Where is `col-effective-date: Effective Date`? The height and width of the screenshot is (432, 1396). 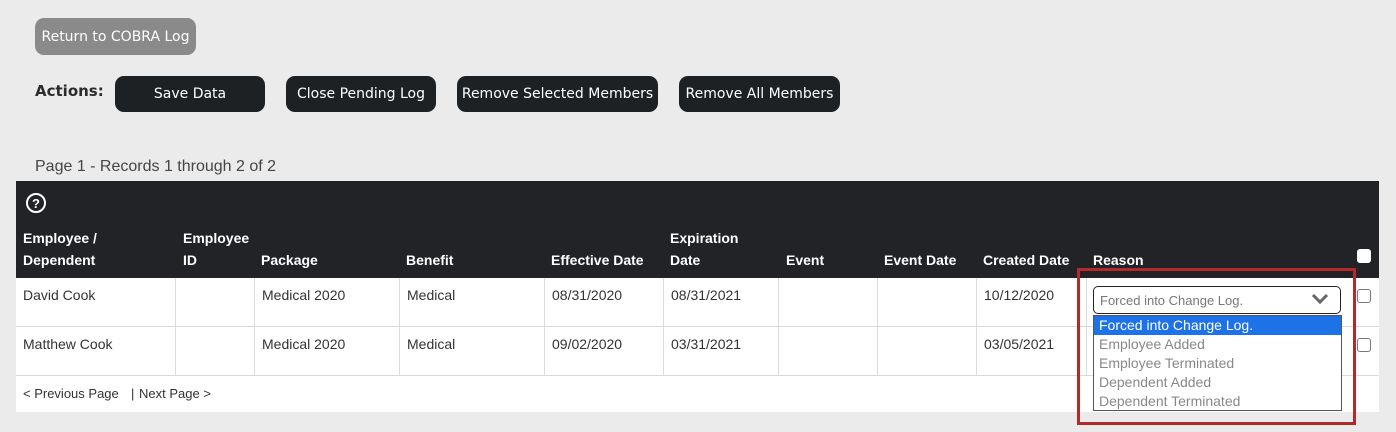
col-effective-date: Effective Date is located at coordinates (597, 260).